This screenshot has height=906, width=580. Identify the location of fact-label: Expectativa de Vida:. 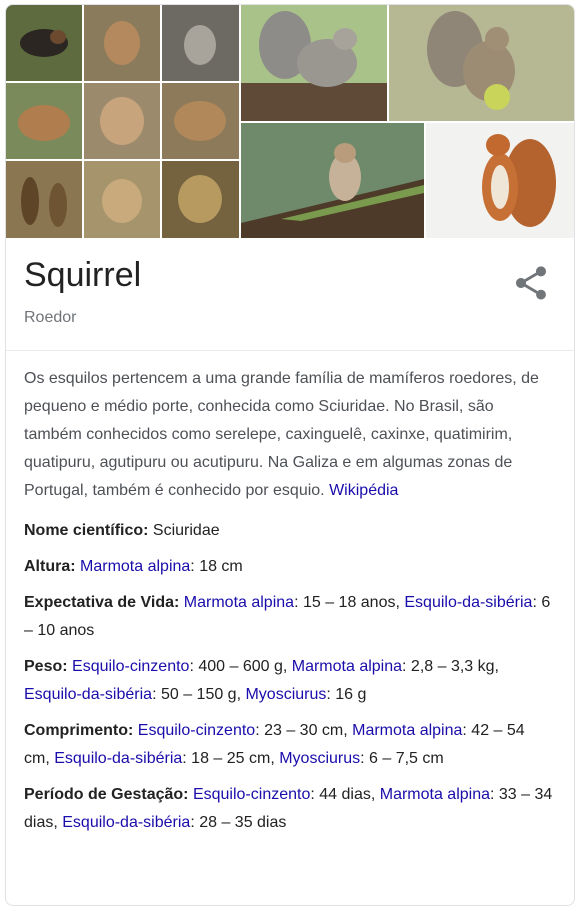
(102, 602).